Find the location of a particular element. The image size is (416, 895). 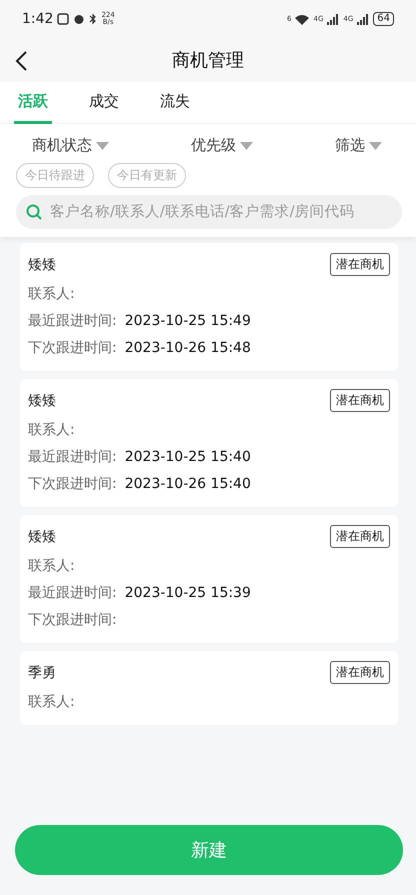

customer-name: 季勇 is located at coordinates (42, 673).